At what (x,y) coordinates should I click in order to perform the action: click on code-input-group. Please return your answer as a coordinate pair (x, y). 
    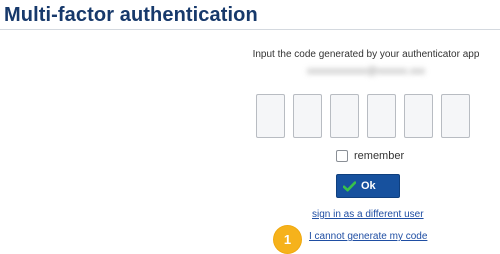
    Looking at the image, I should click on (363, 116).